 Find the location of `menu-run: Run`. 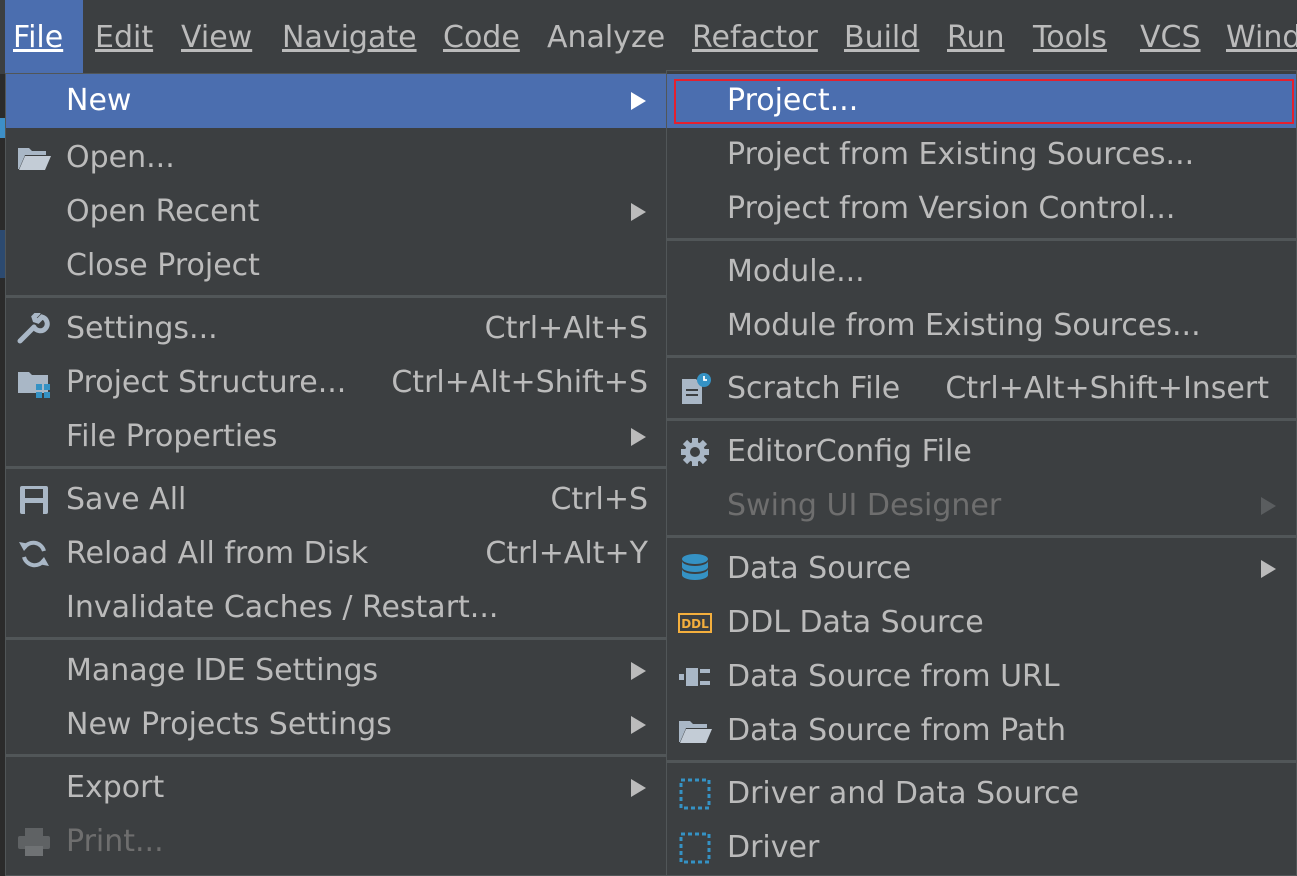

menu-run: Run is located at coordinates (976, 37).